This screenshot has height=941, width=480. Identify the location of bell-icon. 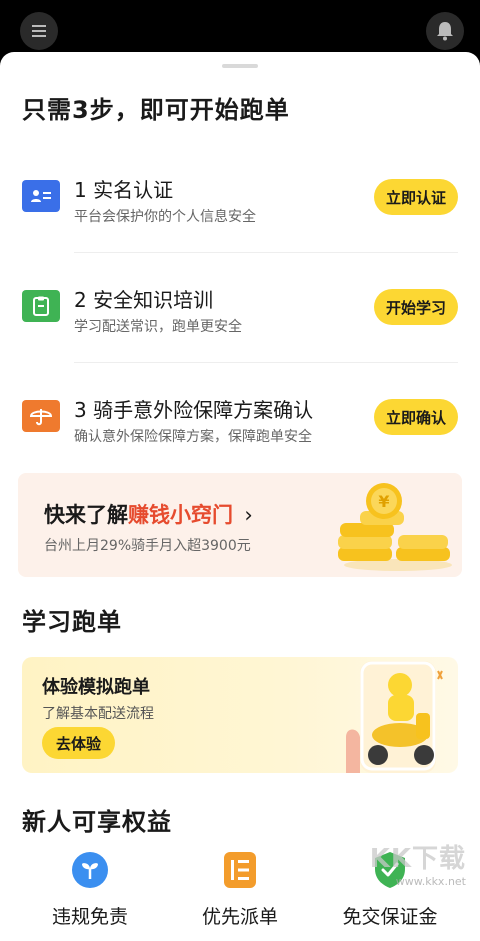
(445, 31).